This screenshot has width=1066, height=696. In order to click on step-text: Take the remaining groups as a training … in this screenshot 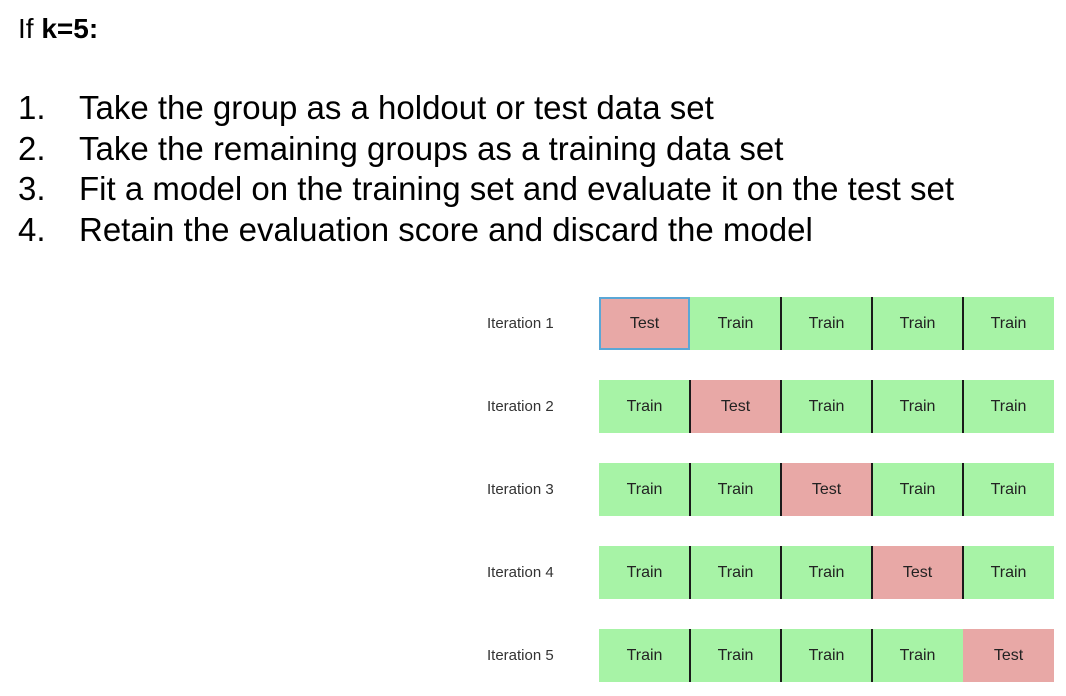, I will do `click(431, 148)`.